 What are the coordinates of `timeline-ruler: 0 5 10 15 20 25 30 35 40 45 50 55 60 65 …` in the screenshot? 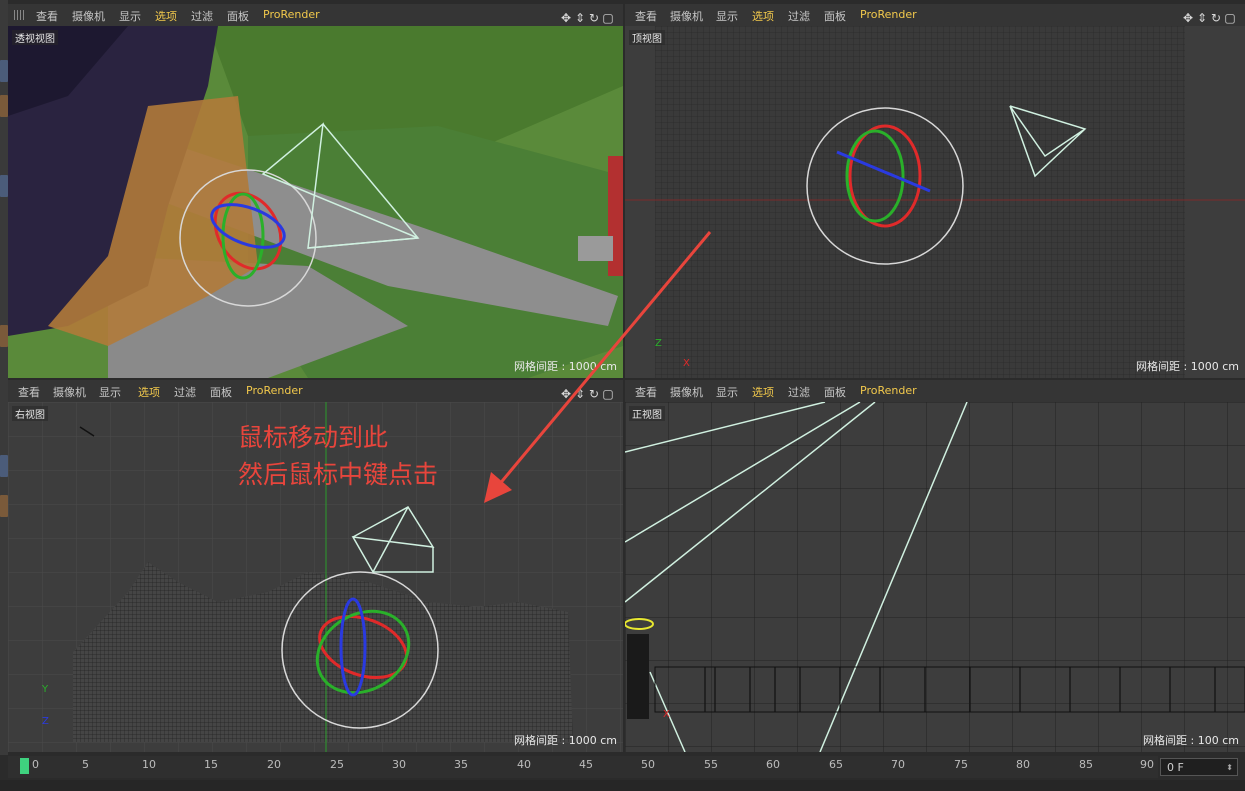 It's located at (583, 767).